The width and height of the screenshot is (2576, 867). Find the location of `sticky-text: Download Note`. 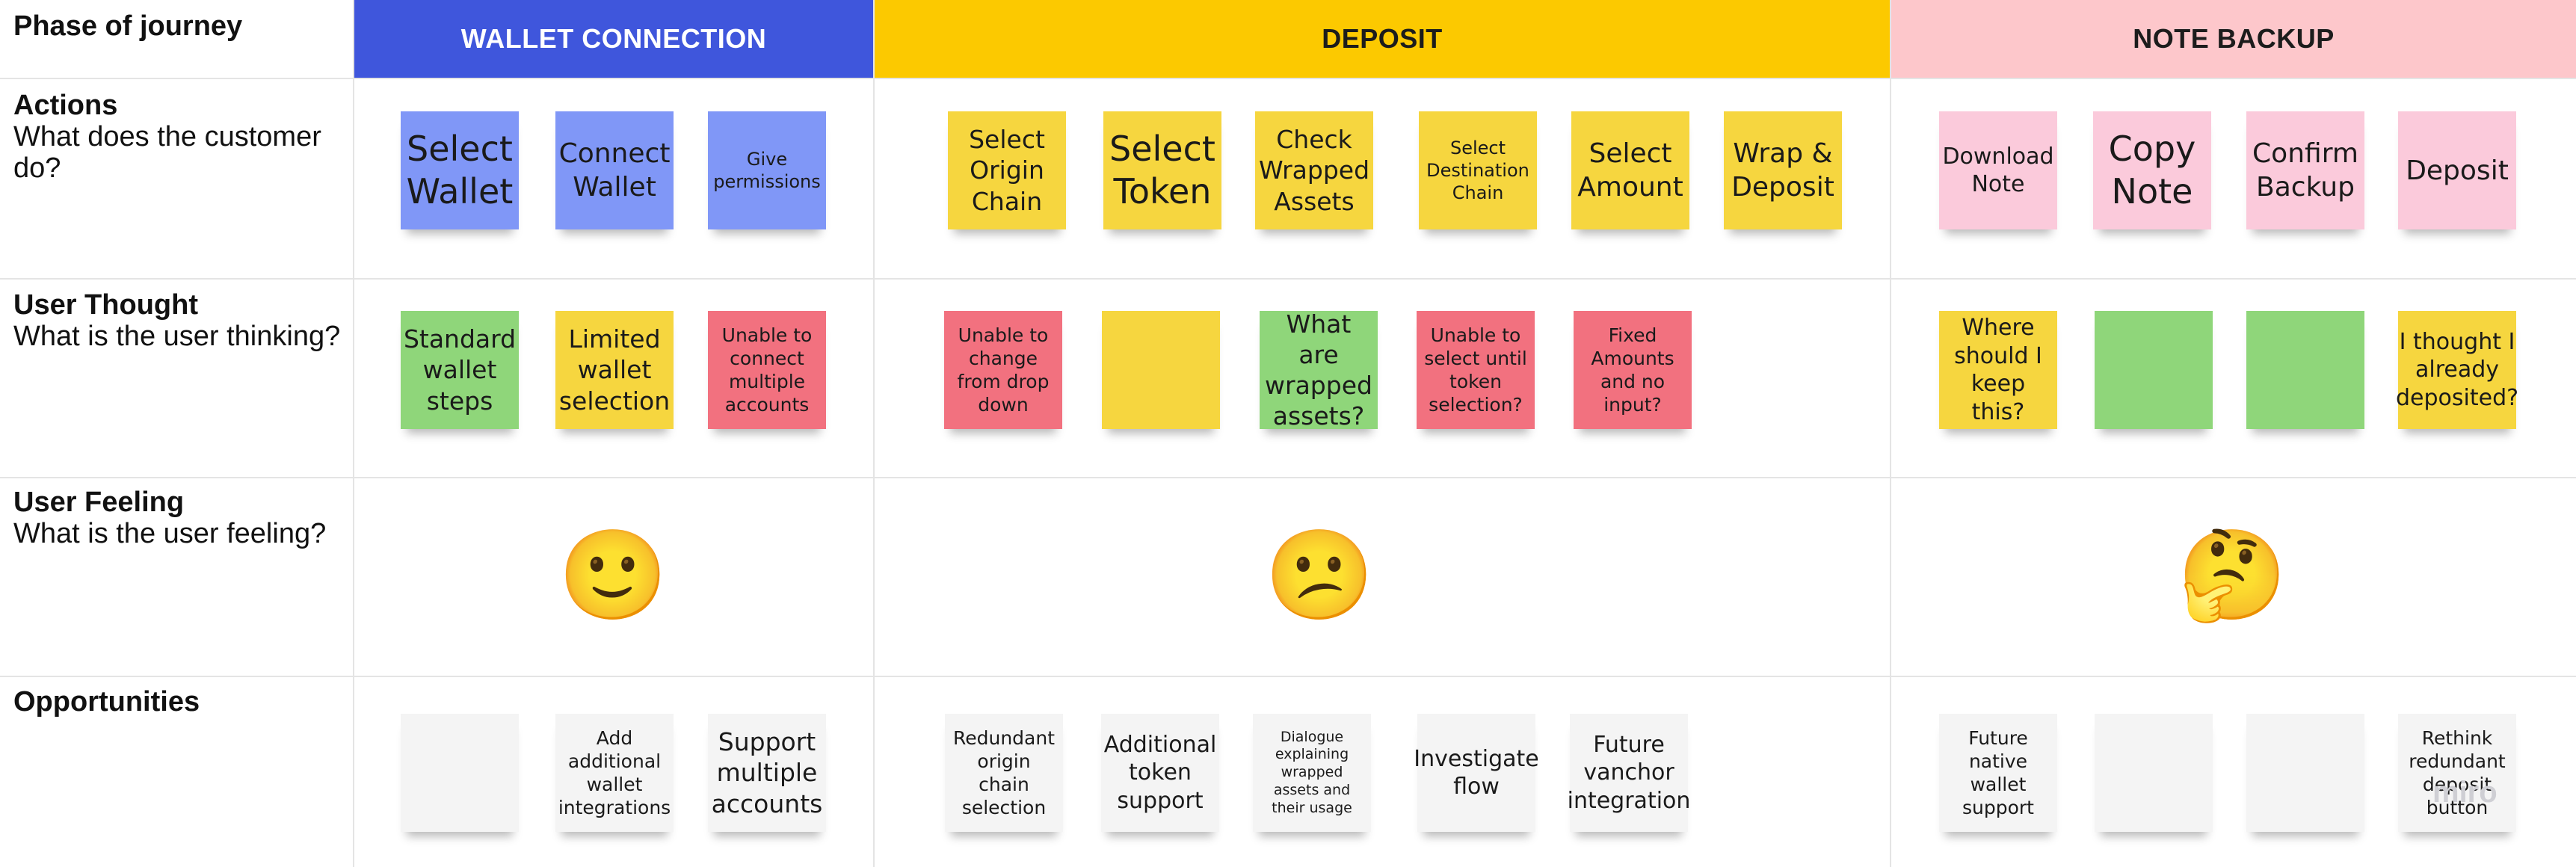

sticky-text: Download Note is located at coordinates (1998, 170).